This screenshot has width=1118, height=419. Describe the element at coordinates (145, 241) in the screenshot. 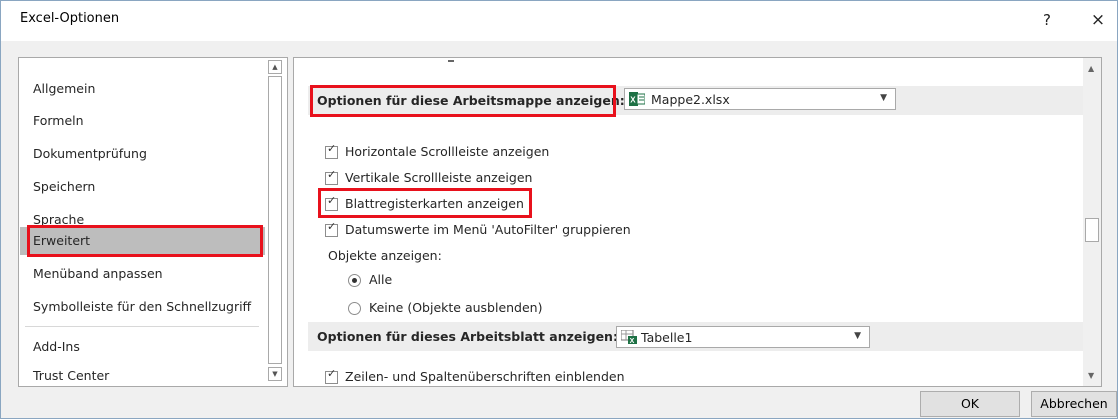

I see `annotation-highlight-erweitert` at that location.